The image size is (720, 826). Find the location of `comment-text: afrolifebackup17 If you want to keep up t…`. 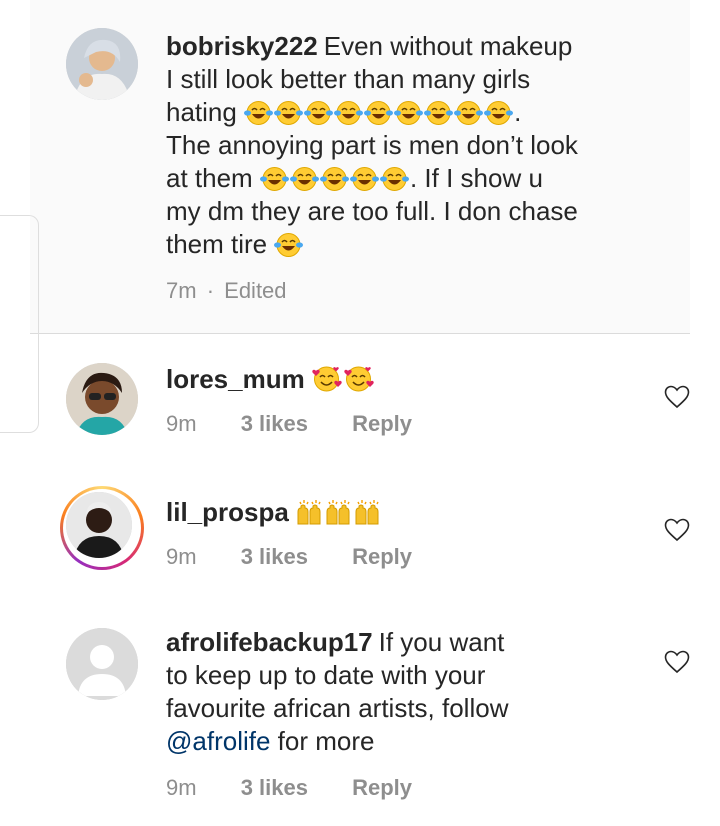

comment-text: afrolifebackup17 If you want to keep up t… is located at coordinates (388, 692).